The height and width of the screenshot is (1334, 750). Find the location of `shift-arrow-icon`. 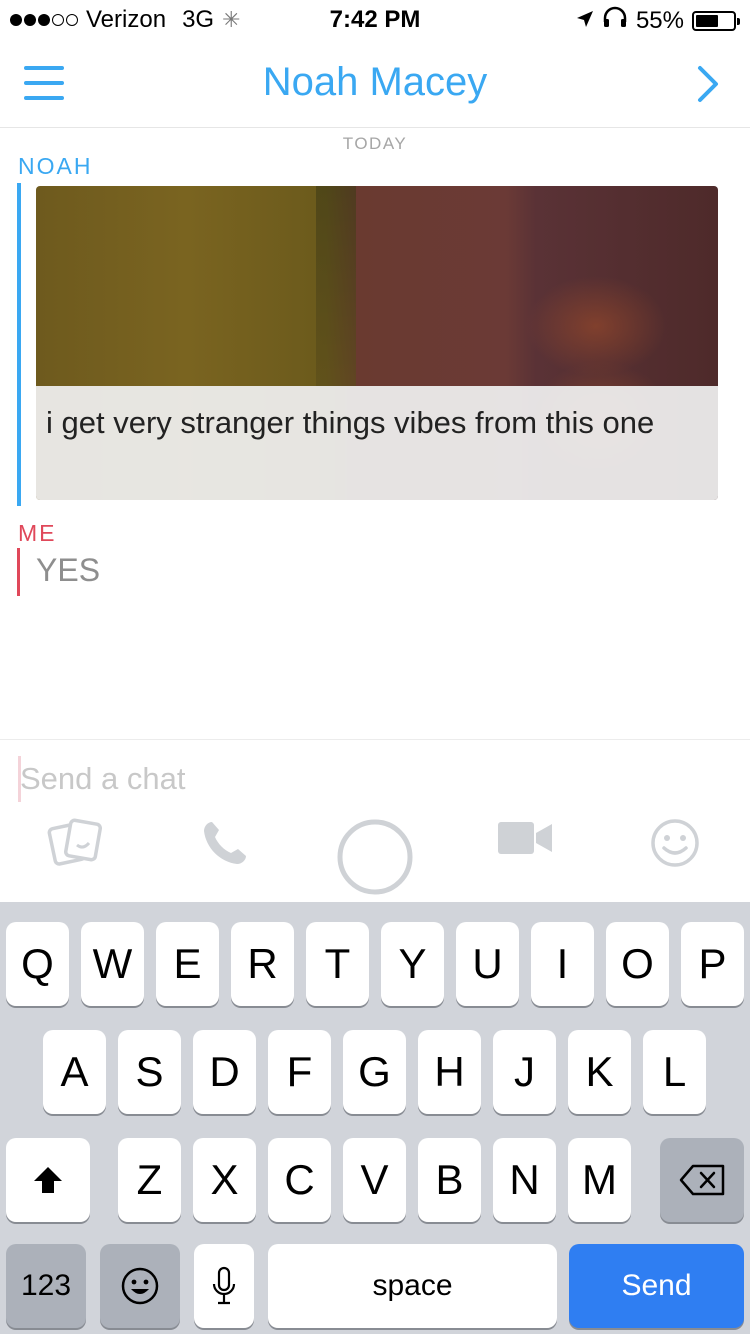

shift-arrow-icon is located at coordinates (48, 1180).